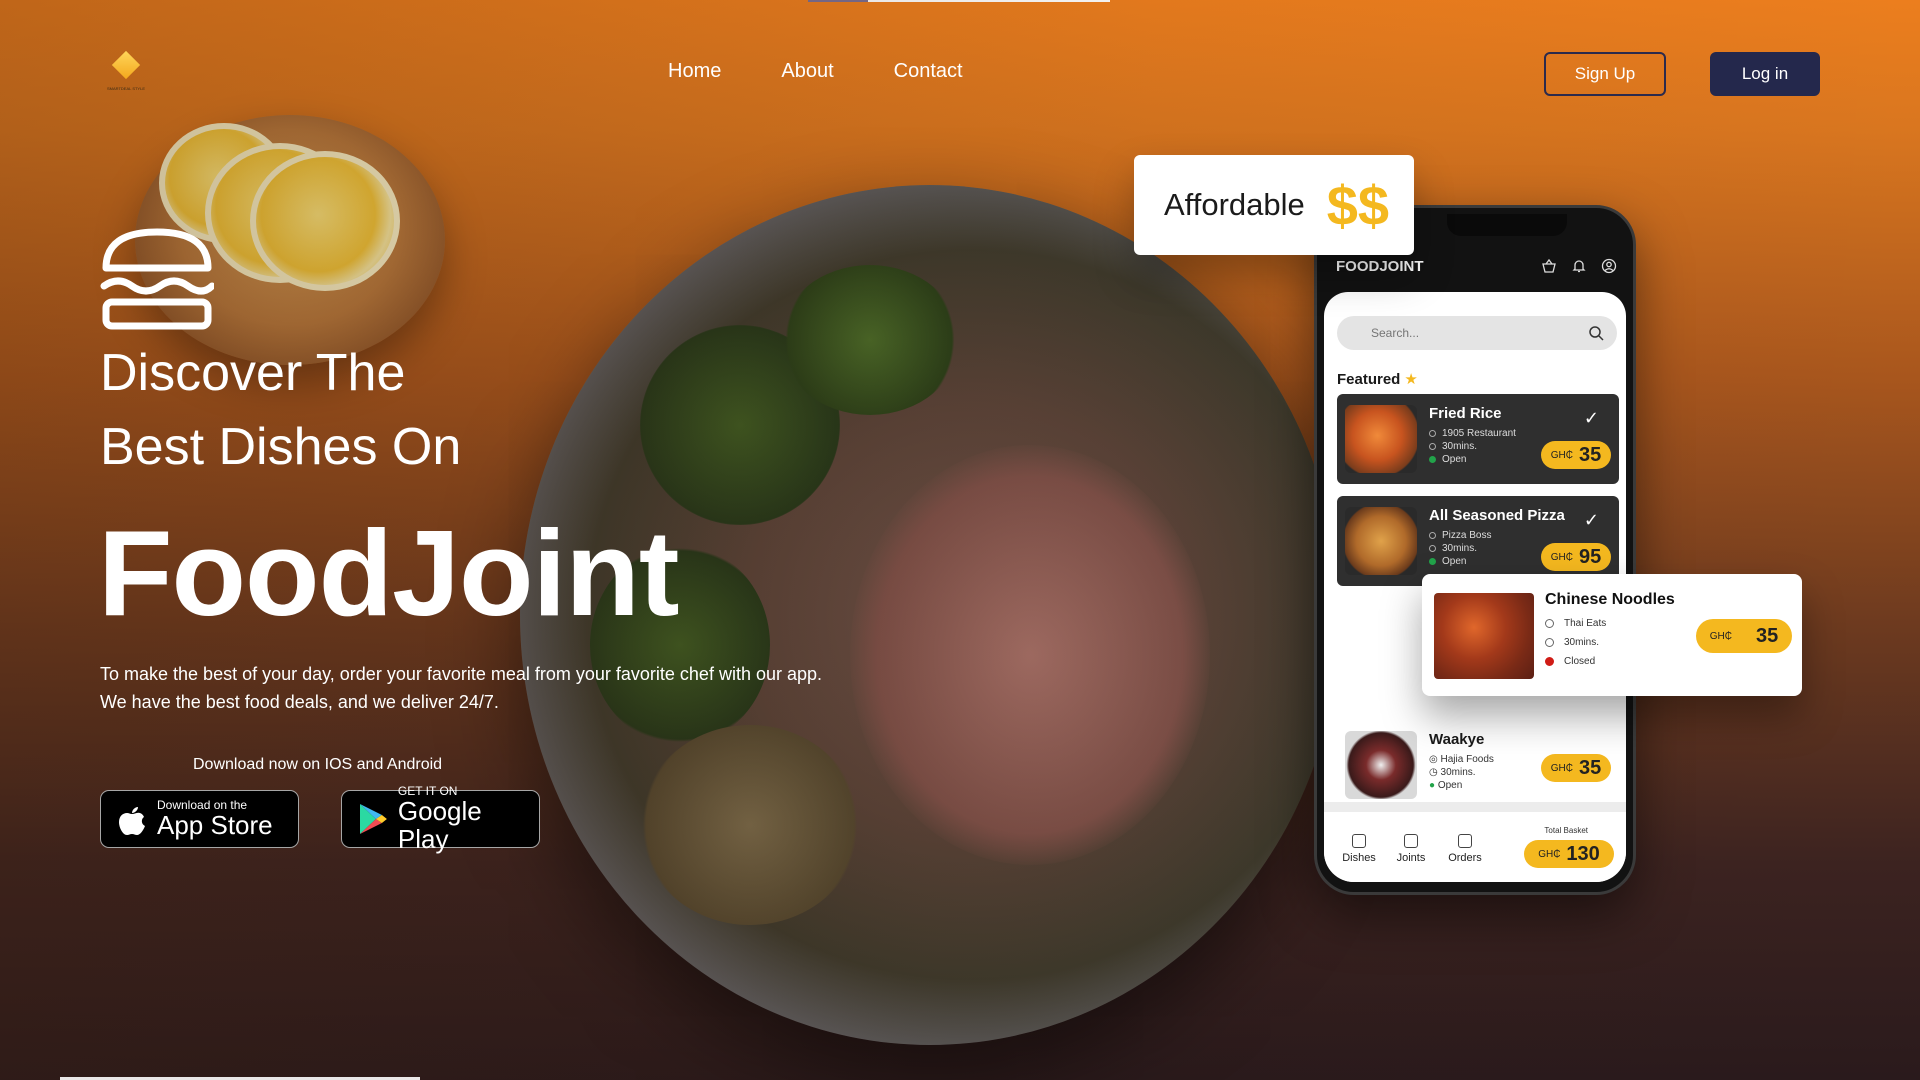 This screenshot has height=1080, width=1920. I want to click on waakye-thumb, so click(1381, 765).